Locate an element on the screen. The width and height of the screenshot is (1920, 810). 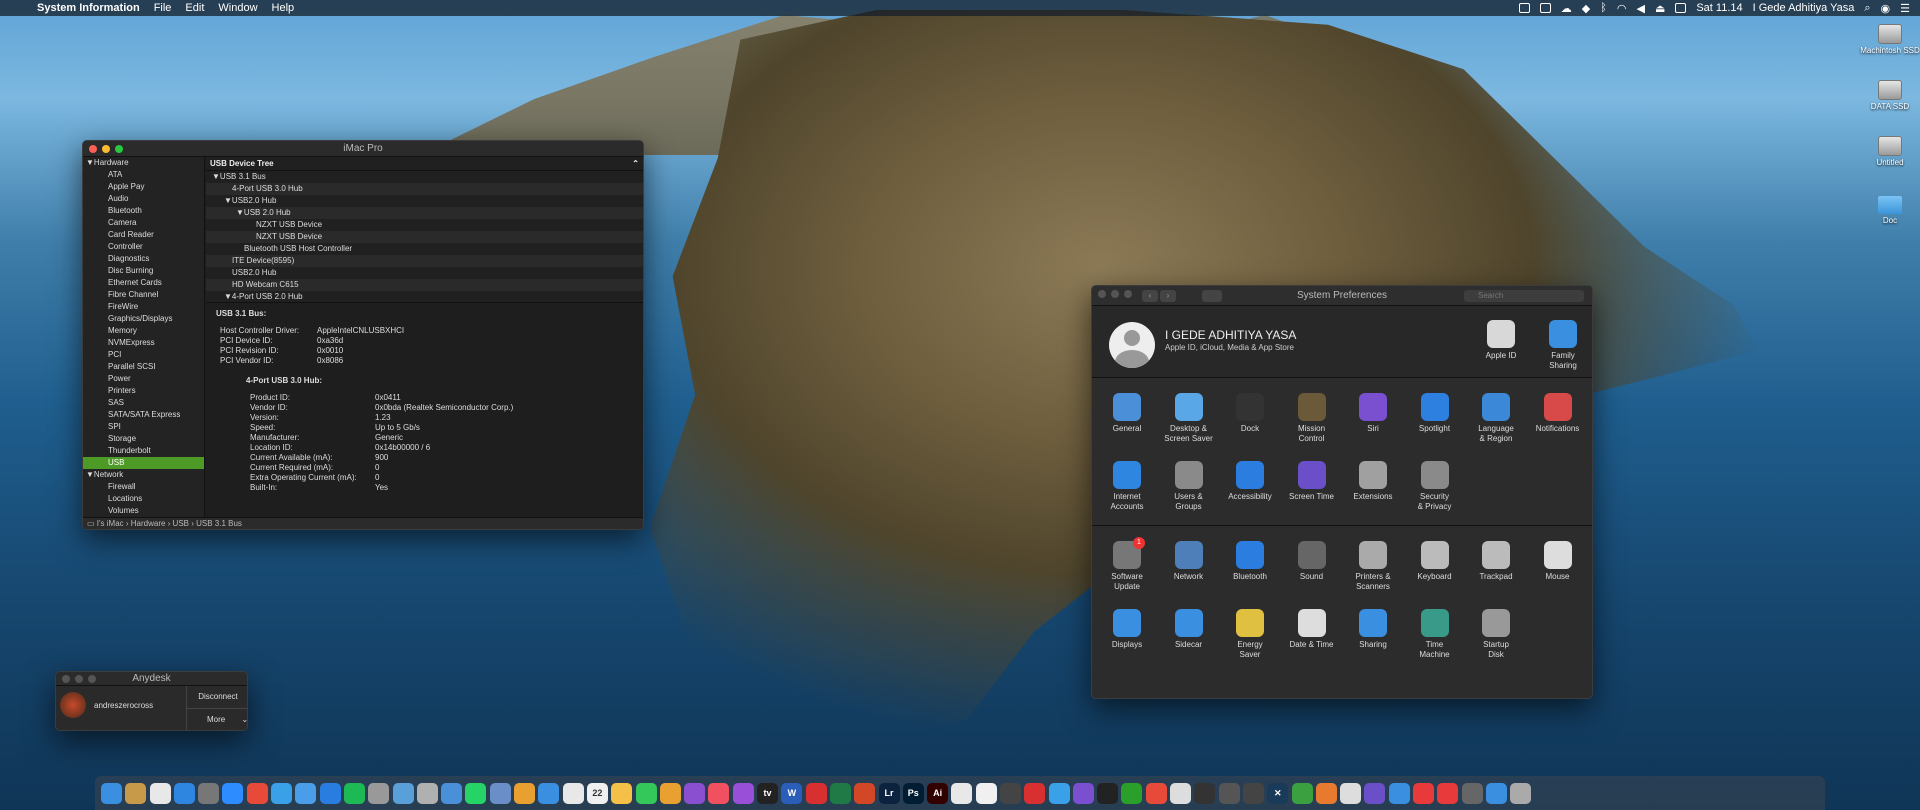
menu-window: Window is located at coordinates (237, 8).